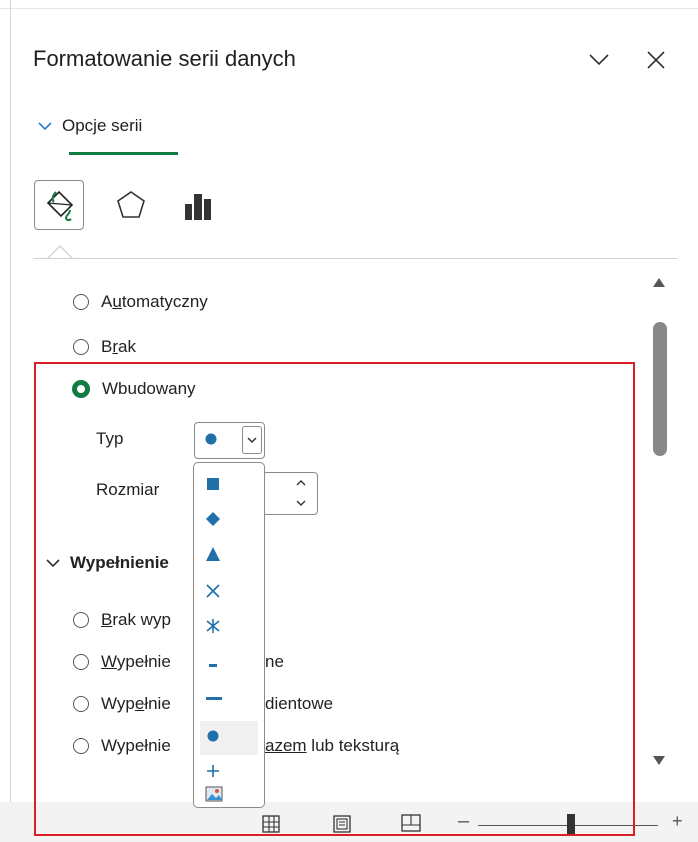 This screenshot has height=842, width=698. I want to click on triangle-marker-icon, so click(213, 554).